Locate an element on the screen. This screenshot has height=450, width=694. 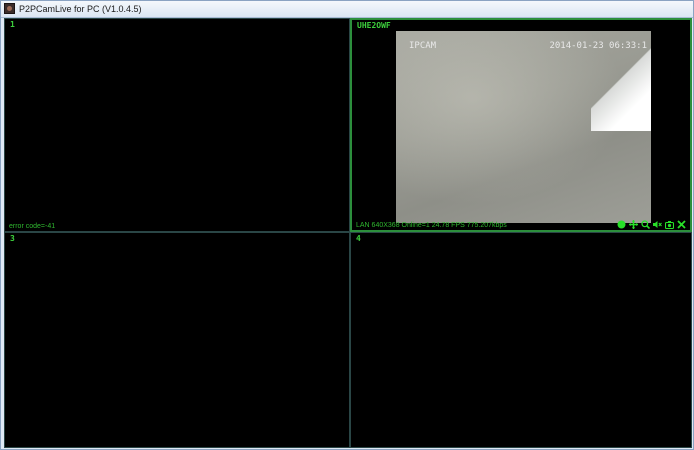
pane-label: 3 is located at coordinates (12, 238).